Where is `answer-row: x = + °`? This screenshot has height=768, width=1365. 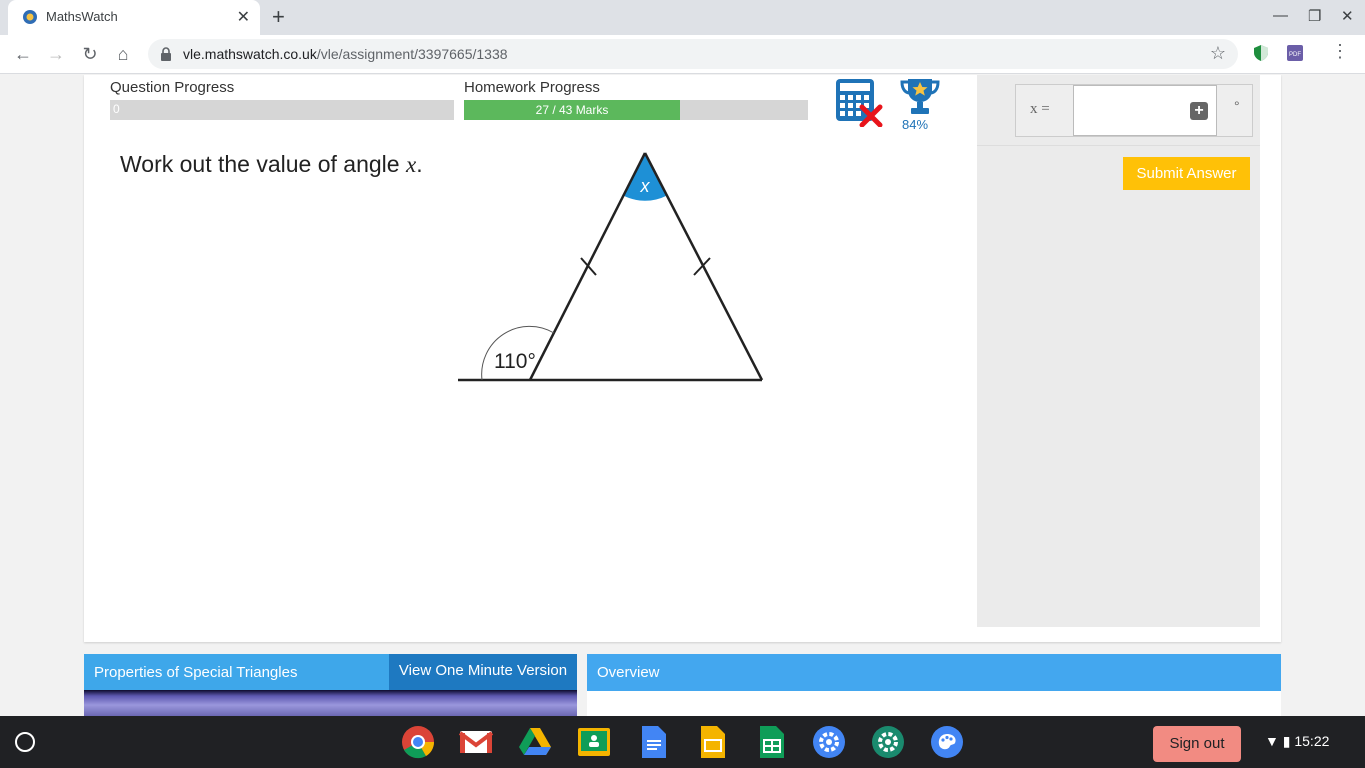
answer-row: x = + ° is located at coordinates (1134, 110).